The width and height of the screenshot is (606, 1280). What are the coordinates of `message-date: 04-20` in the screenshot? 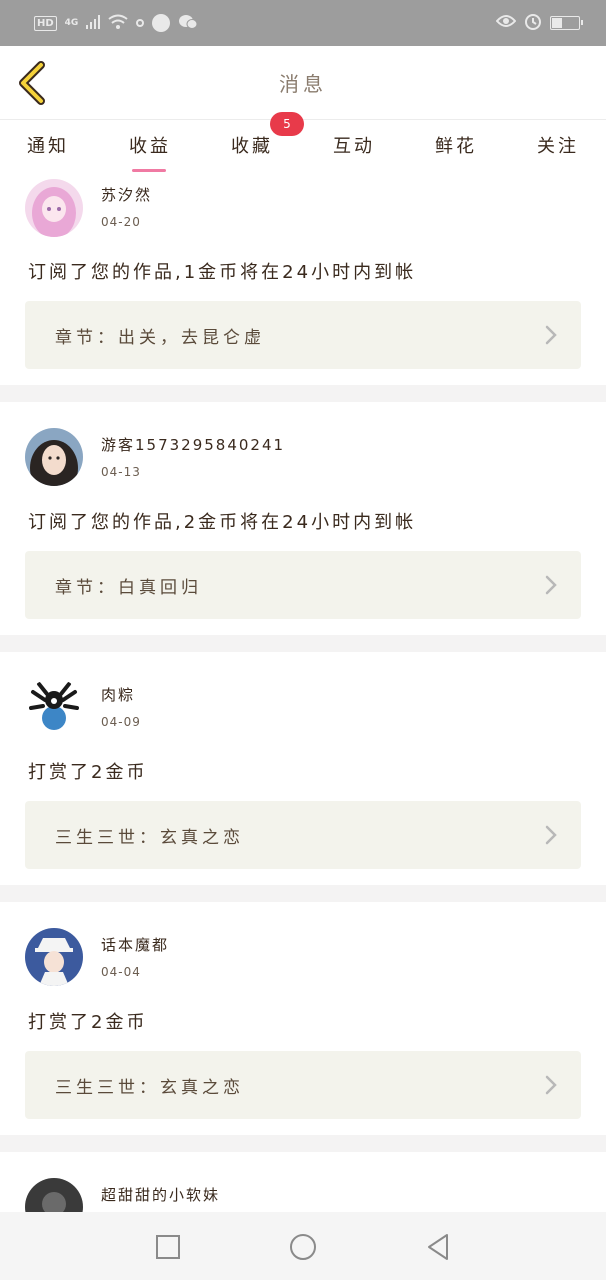 It's located at (121, 222).